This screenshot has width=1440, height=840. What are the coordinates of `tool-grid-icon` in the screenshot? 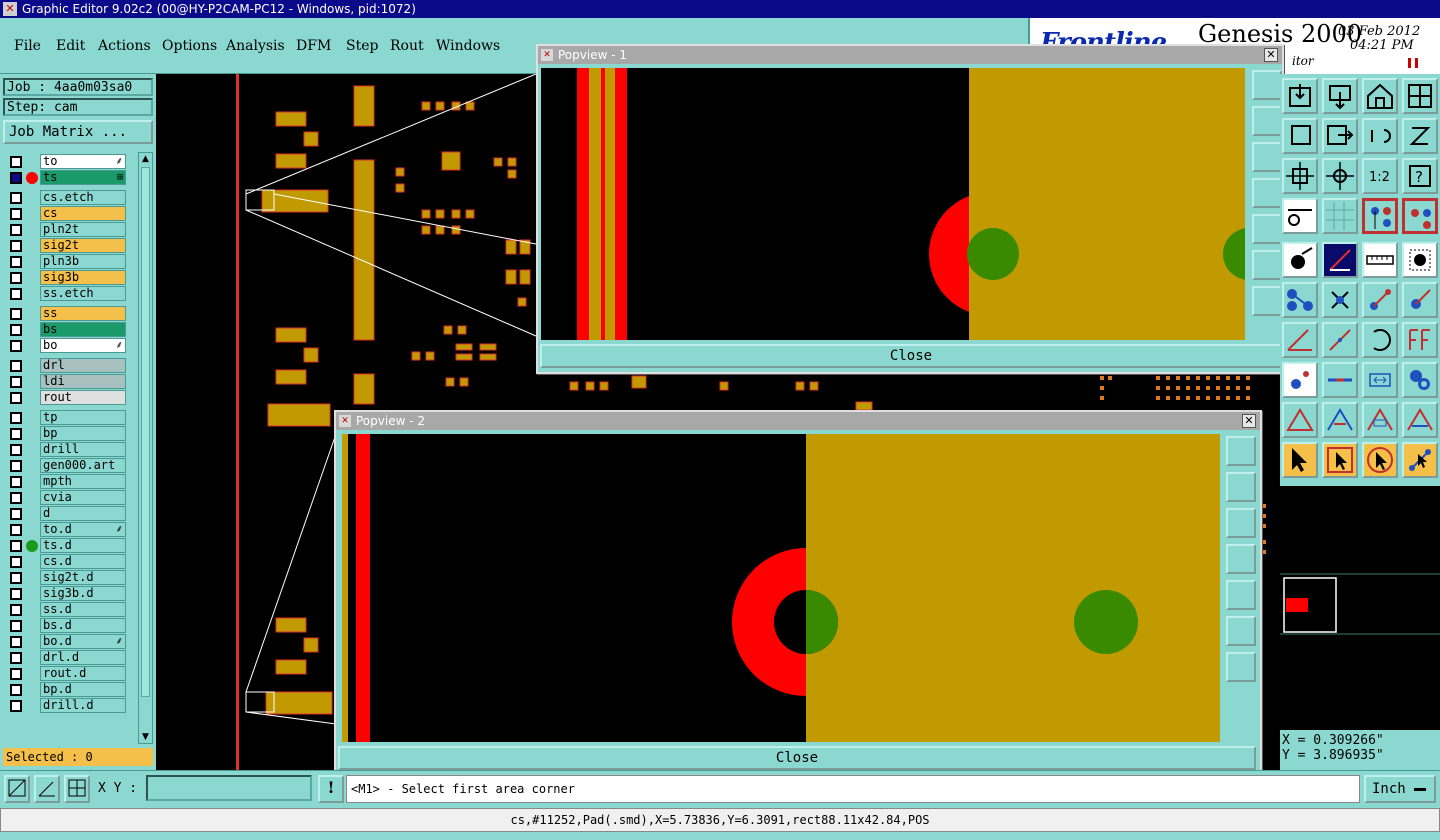 It's located at (1340, 216).